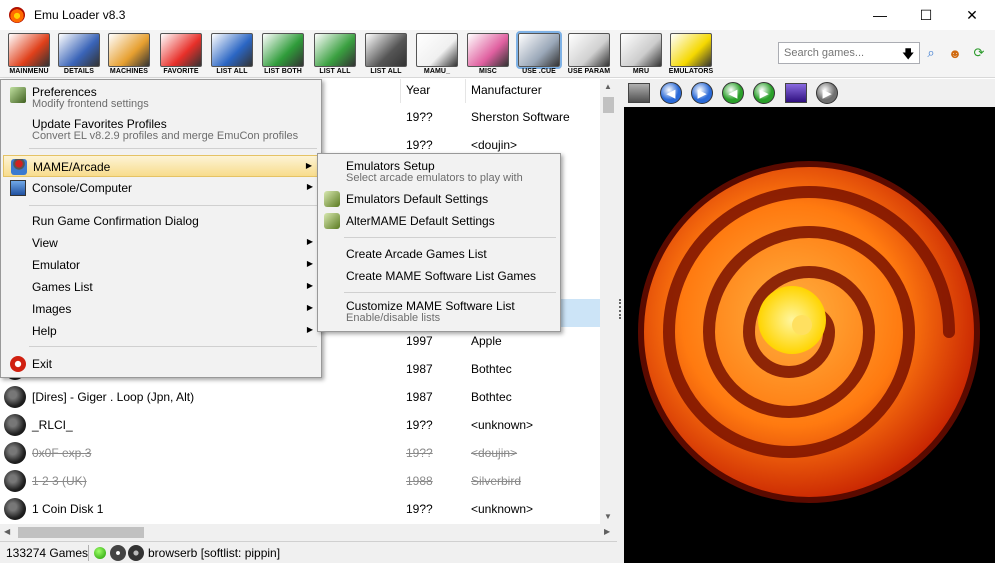 Image resolution: width=995 pixels, height=563 pixels. I want to click on submenu-item-altermame-default-settings: AlterMAME Default Settings, so click(439, 221).